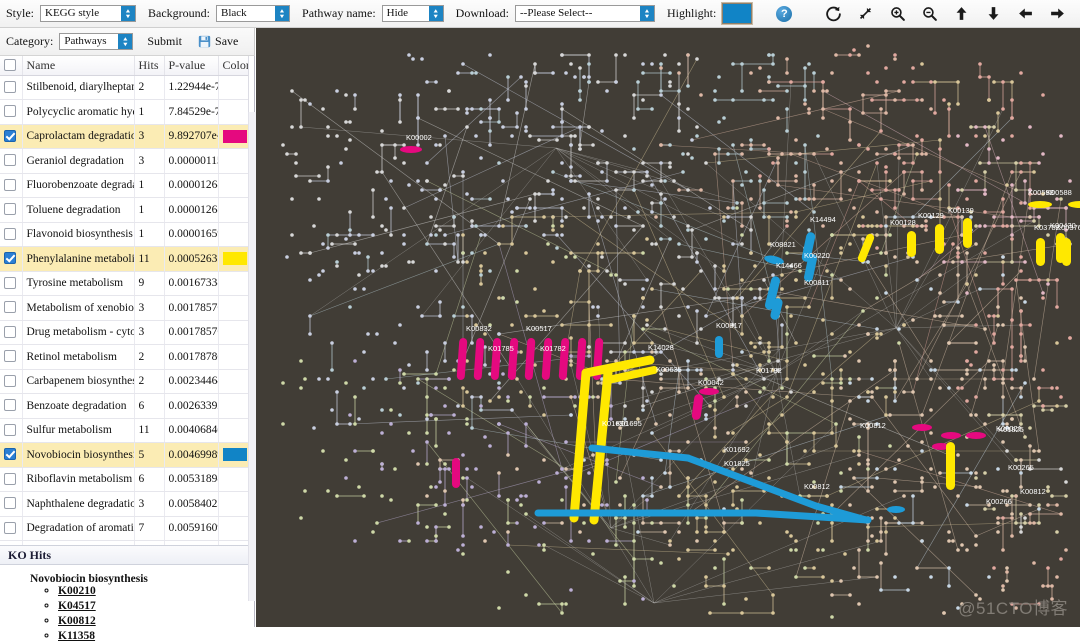  I want to click on select-all-checkbox, so click(10, 64).